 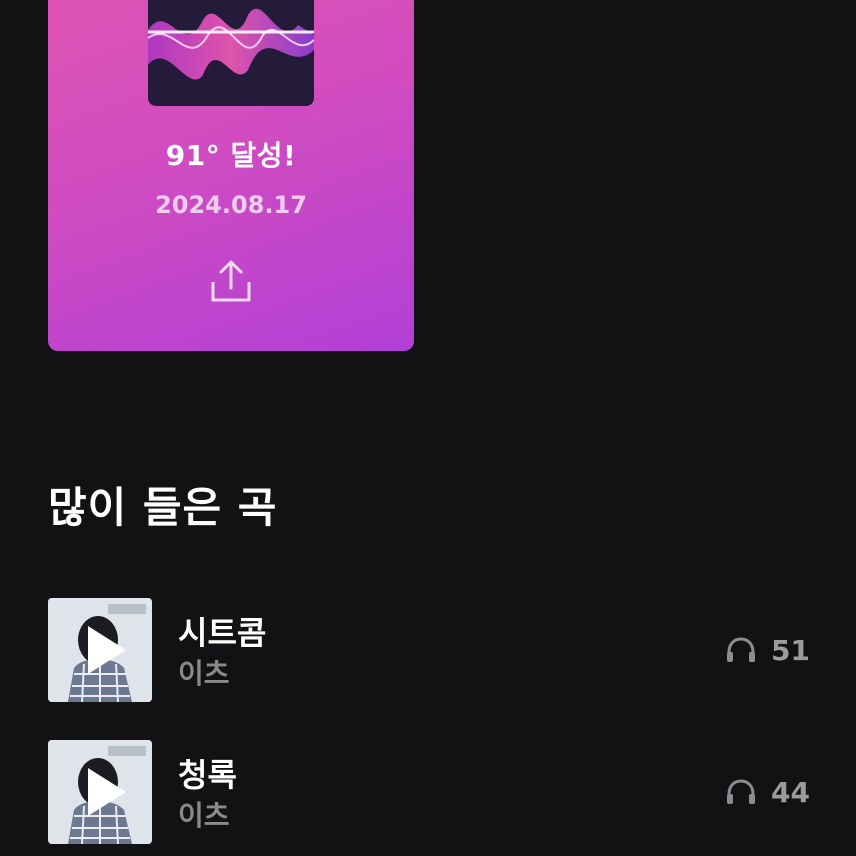 What do you see at coordinates (767, 650) in the screenshot?
I see `play-count: 51` at bounding box center [767, 650].